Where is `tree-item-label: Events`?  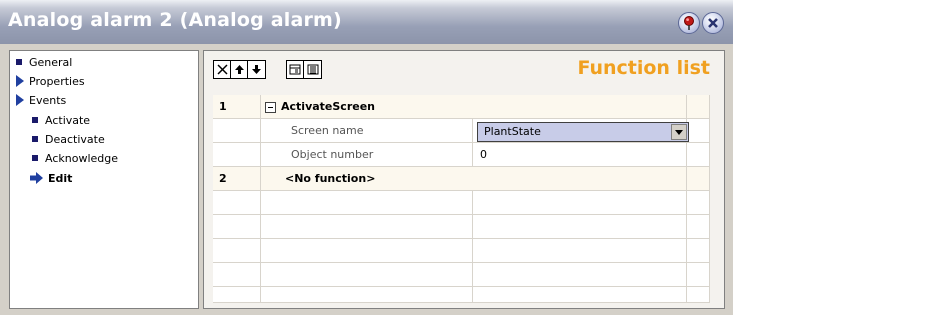
tree-item-label: Events is located at coordinates (48, 100).